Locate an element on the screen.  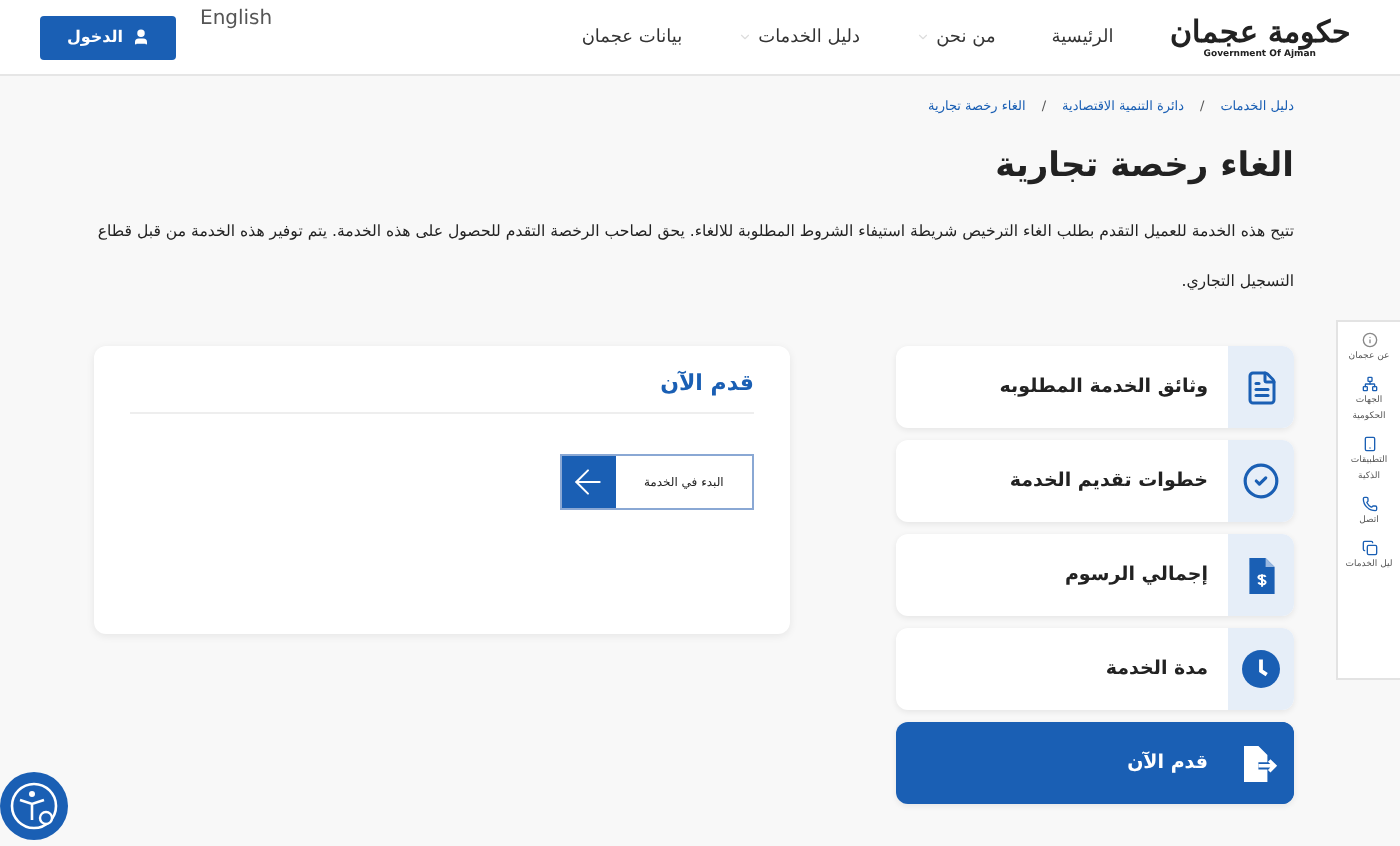
section-tab: وثائق الخدمة المطلوبه is located at coordinates (1094, 387).